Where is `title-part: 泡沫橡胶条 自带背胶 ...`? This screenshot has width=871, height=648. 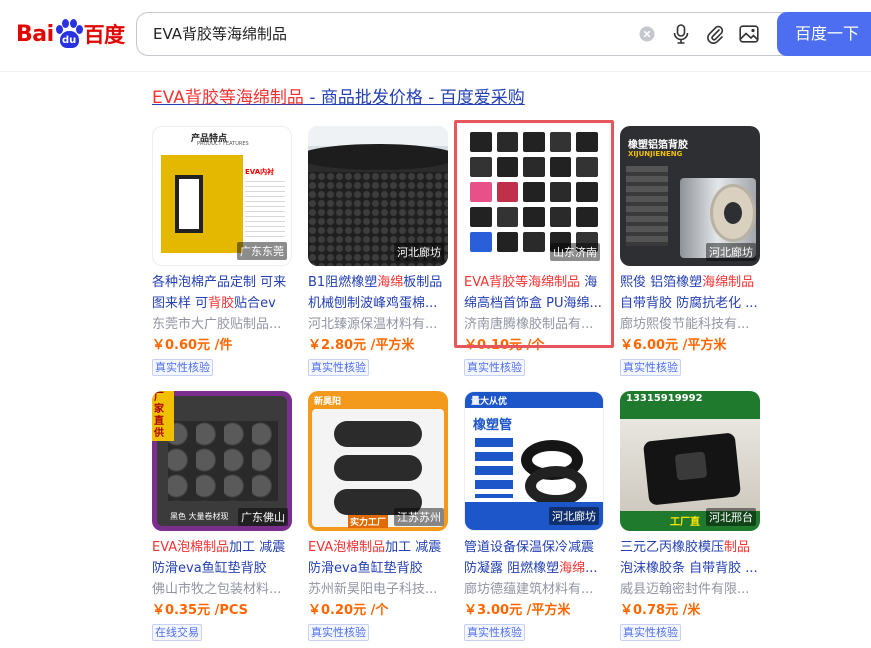
title-part: 泡沫橡胶条 自带背胶 ... is located at coordinates (689, 568).